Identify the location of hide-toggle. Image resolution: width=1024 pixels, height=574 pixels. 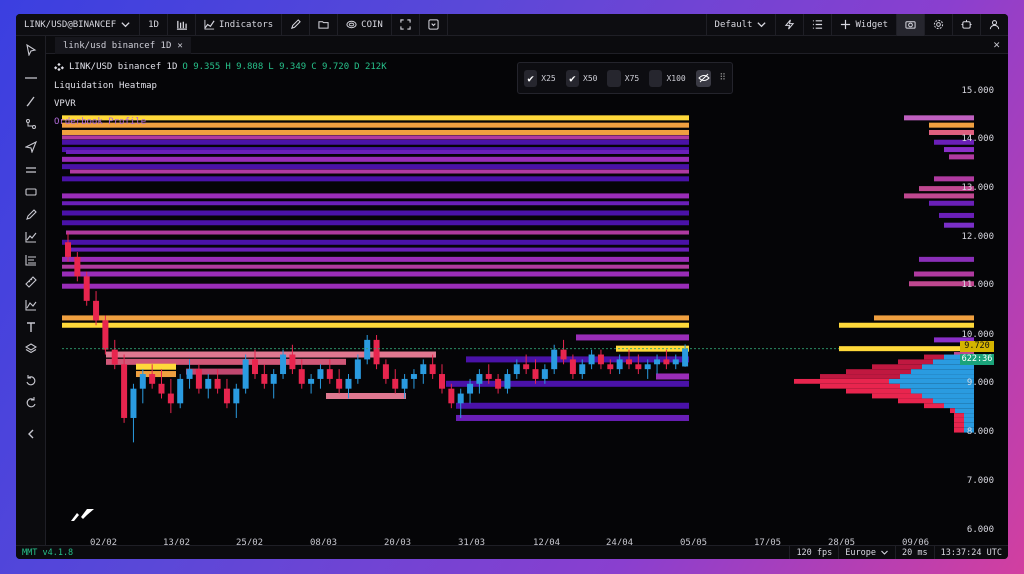
(703, 78).